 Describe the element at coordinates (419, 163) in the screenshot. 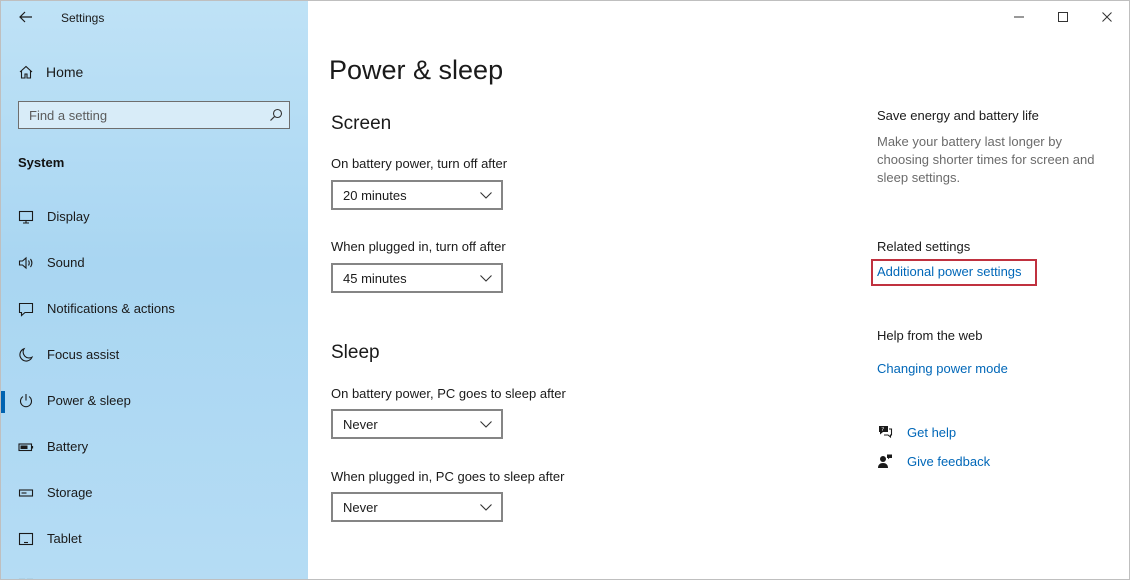

I see `screen-battery-label: On battery power, turn off after` at that location.